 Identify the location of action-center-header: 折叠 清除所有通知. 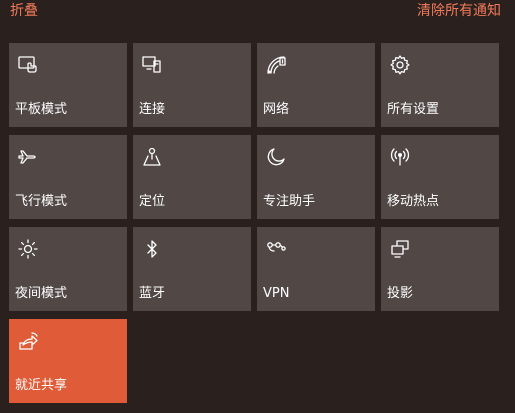
(257, 15).